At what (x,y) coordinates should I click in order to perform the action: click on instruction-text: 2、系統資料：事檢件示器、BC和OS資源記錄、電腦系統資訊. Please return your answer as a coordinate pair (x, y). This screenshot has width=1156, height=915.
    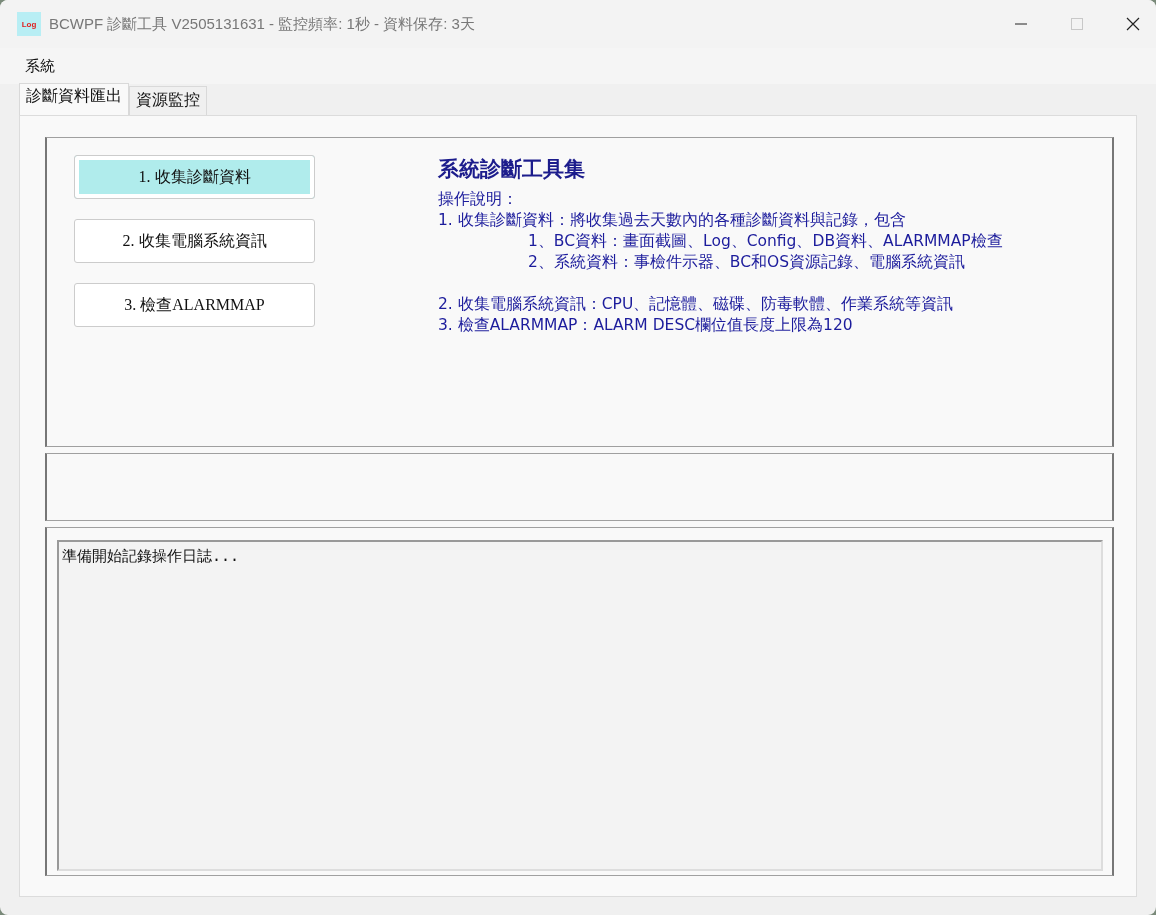
    Looking at the image, I should click on (747, 262).